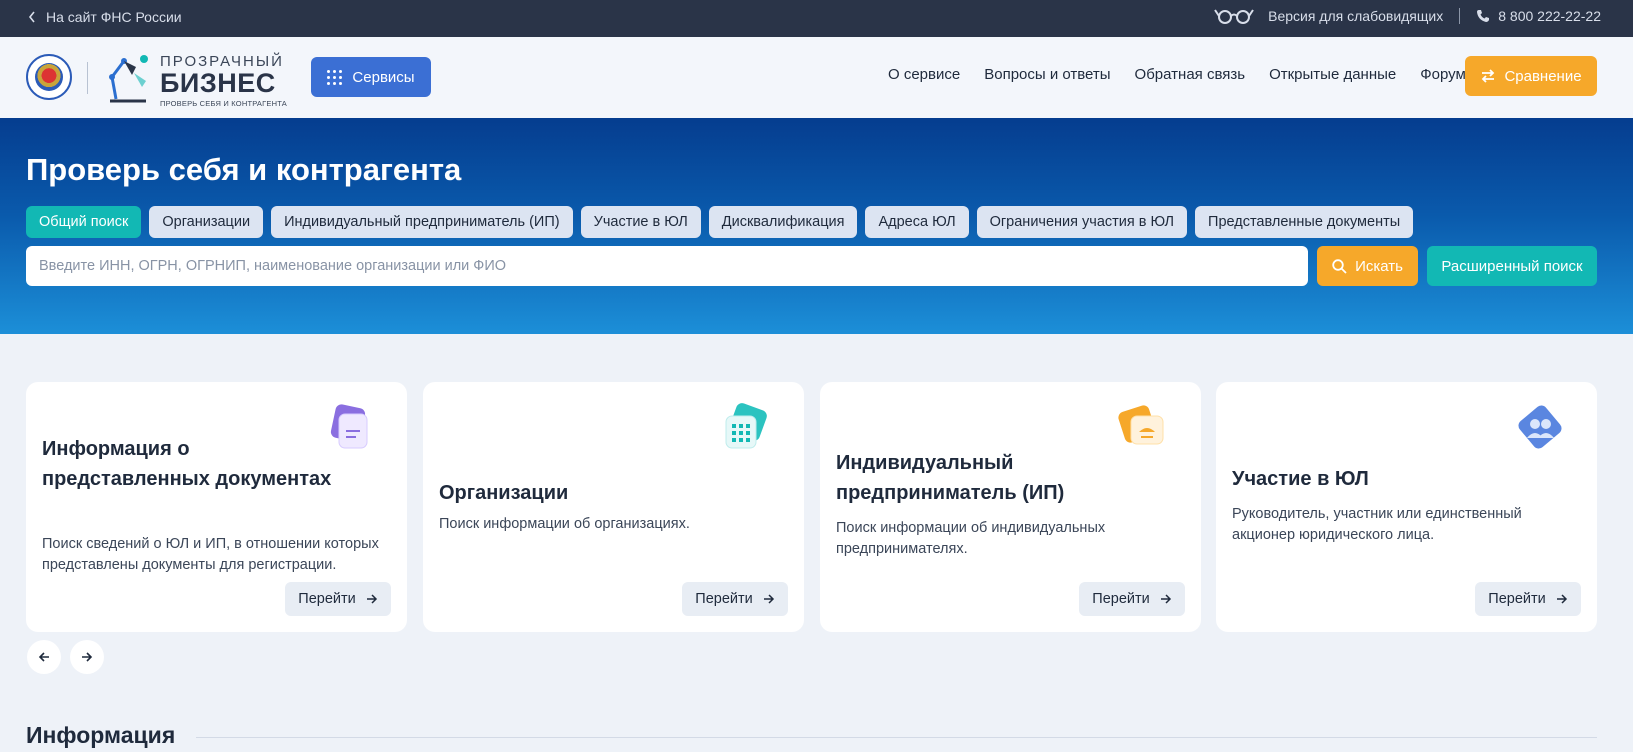 Image resolution: width=1633 pixels, height=752 pixels. What do you see at coordinates (1300, 479) in the screenshot?
I see `card-title: Участие в ЮЛ` at bounding box center [1300, 479].